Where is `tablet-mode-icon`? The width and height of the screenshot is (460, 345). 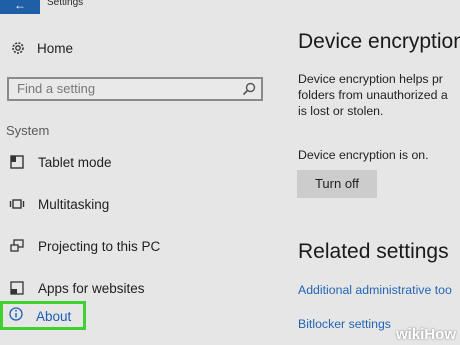 tablet-mode-icon is located at coordinates (17, 162).